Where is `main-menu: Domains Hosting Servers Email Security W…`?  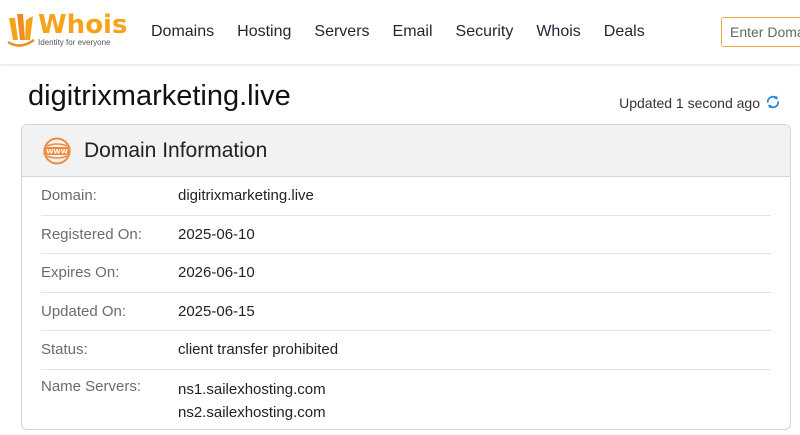
main-menu: Domains Hosting Servers Email Security W… is located at coordinates (398, 32).